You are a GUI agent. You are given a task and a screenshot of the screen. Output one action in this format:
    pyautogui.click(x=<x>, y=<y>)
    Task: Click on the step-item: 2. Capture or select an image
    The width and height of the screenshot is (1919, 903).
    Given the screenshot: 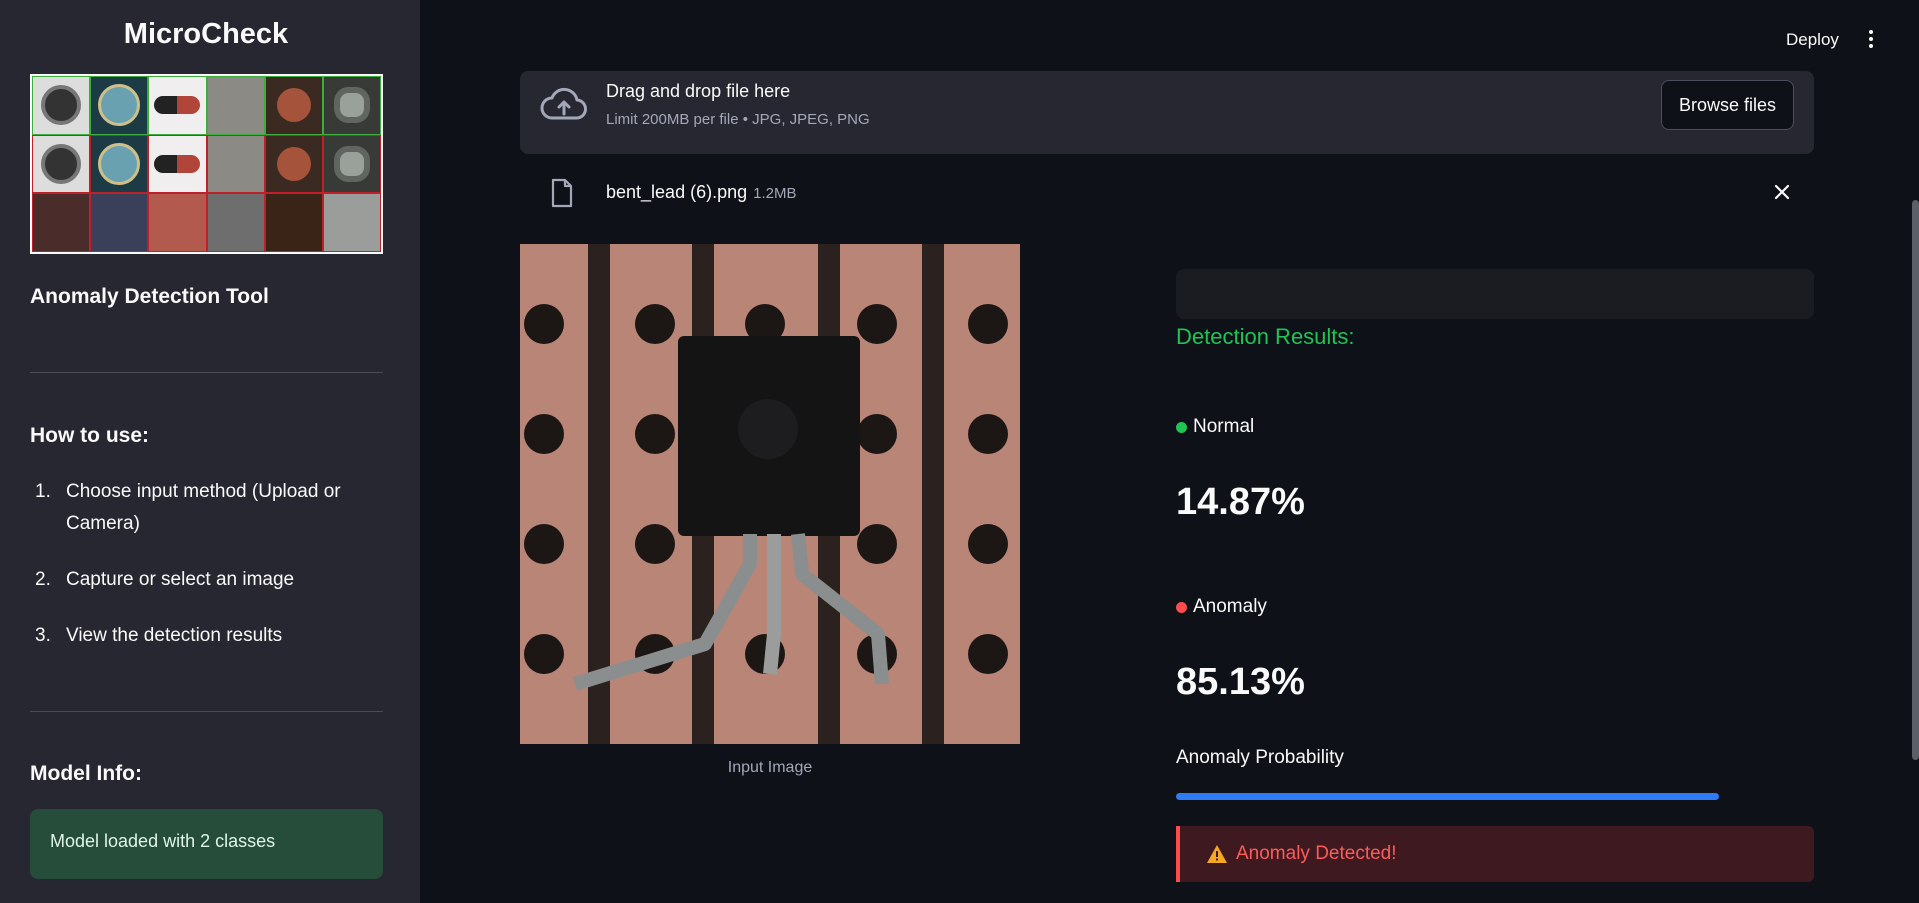 What is the action you would take?
    pyautogui.click(x=206, y=580)
    